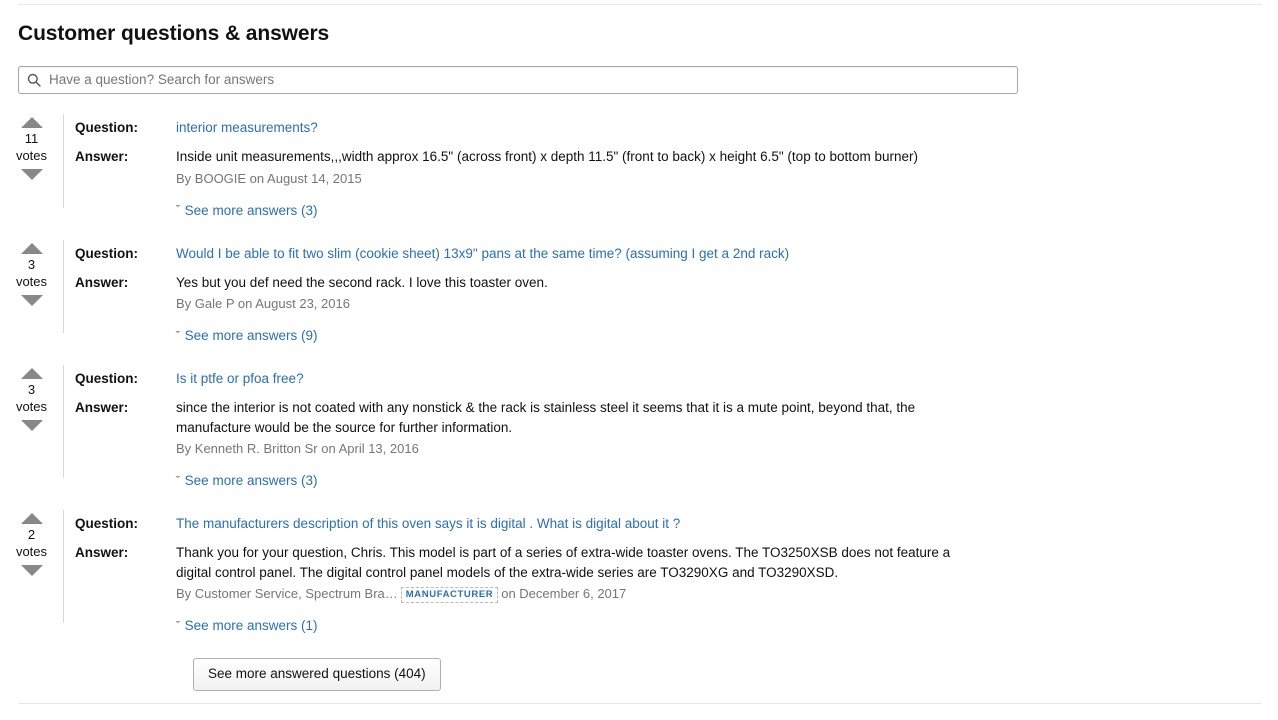  Describe the element at coordinates (317, 674) in the screenshot. I see `see-more-answered-questions-button: See more answered questions (404)` at that location.